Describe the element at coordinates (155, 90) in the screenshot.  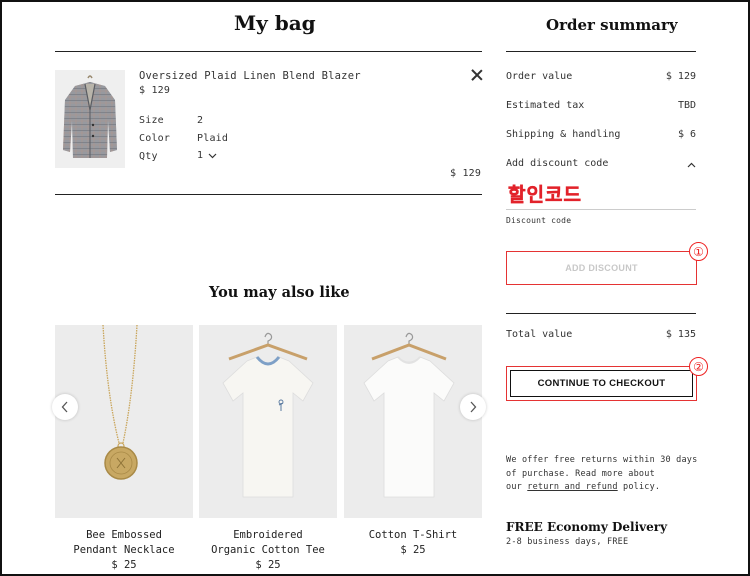
I see `product-price: $ 129` at that location.